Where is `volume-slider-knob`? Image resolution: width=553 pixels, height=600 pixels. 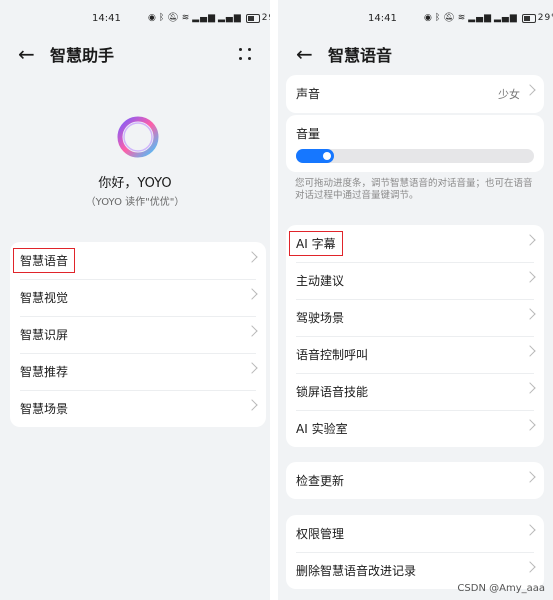 volume-slider-knob is located at coordinates (327, 156).